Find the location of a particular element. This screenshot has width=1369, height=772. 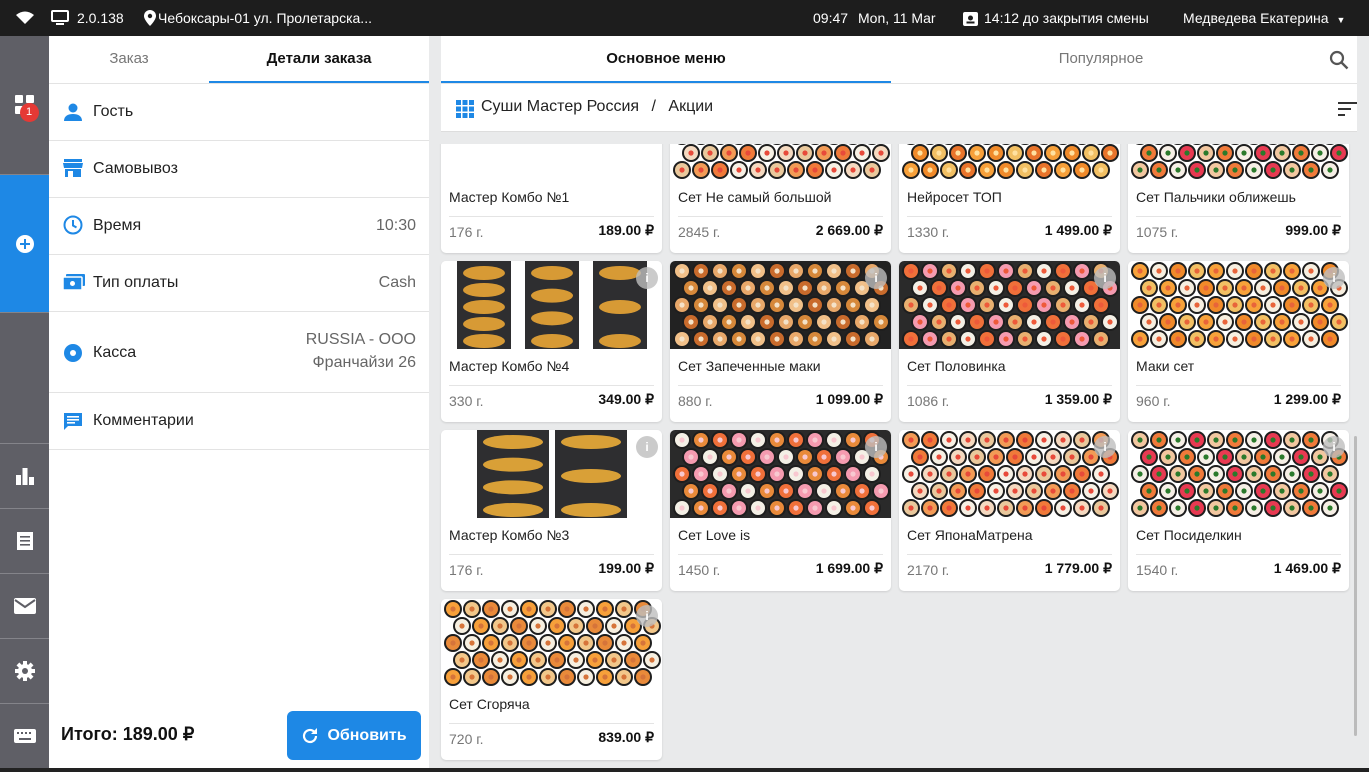

orders-badge: 1 is located at coordinates (29, 112).